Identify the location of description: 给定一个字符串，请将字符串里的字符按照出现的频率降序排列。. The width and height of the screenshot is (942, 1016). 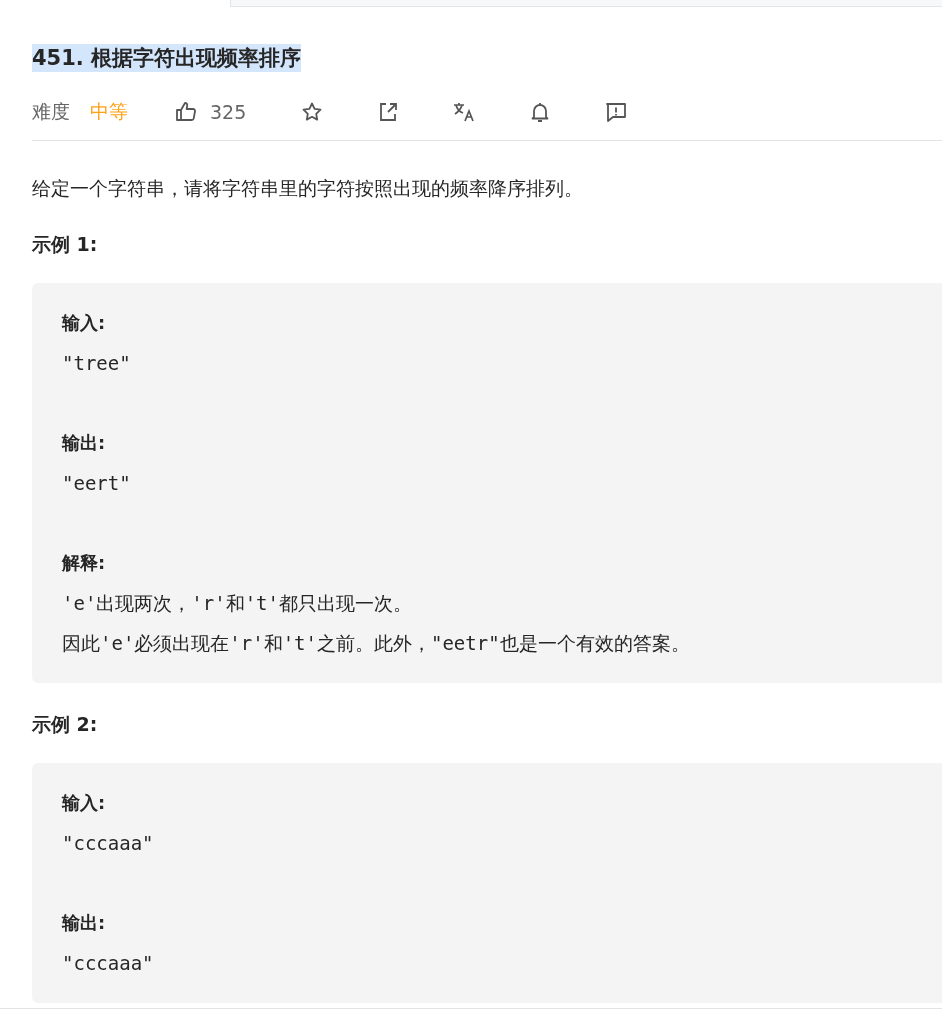
(308, 188).